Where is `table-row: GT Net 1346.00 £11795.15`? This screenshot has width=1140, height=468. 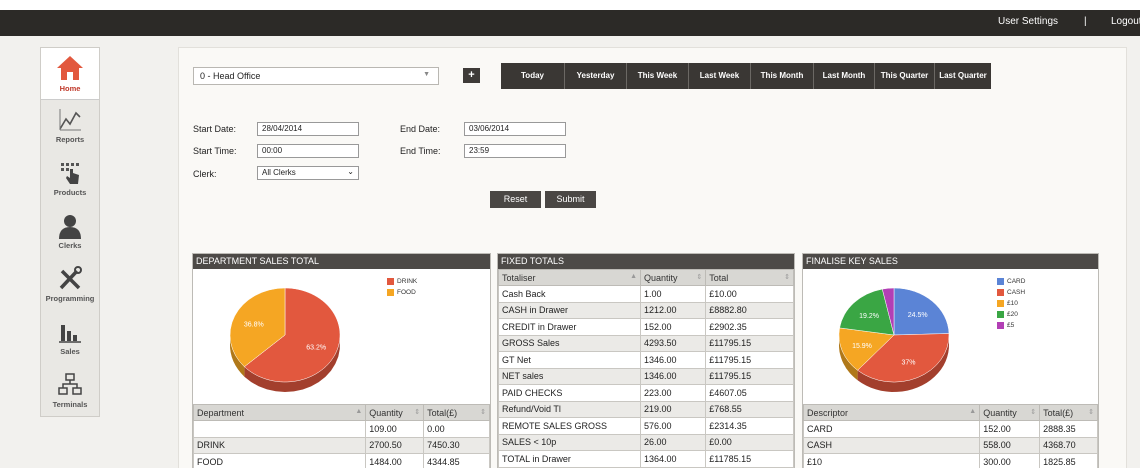 table-row: GT Net 1346.00 £11795.15 is located at coordinates (646, 360).